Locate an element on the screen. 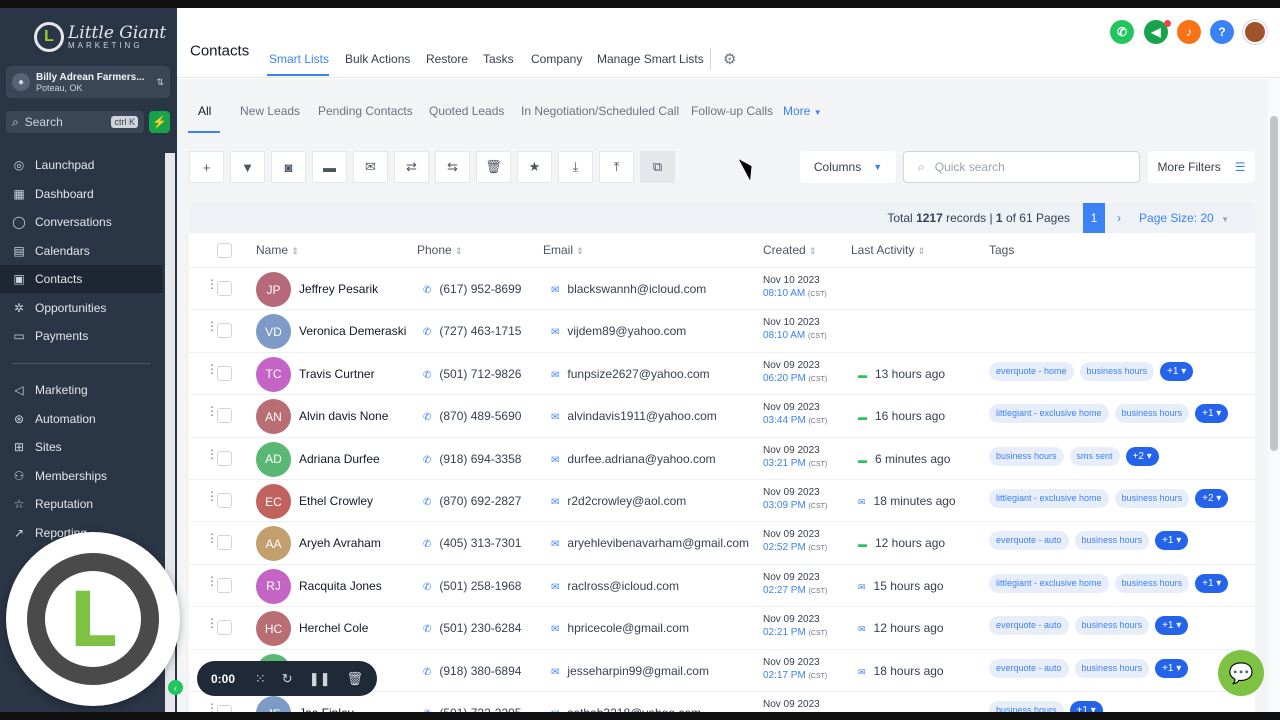 Image resolution: width=1280 pixels, height=720 pixels. column-header-email: Email ⇕ is located at coordinates (563, 250).